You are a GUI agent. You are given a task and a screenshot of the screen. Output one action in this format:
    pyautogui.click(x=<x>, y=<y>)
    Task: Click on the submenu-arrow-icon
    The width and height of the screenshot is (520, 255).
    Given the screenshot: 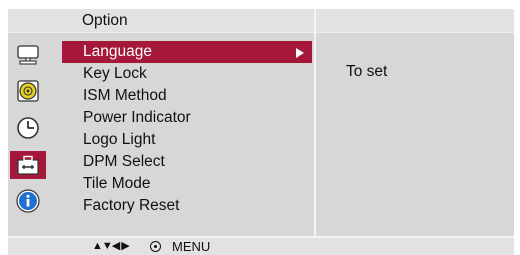 What is the action you would take?
    pyautogui.click(x=300, y=53)
    